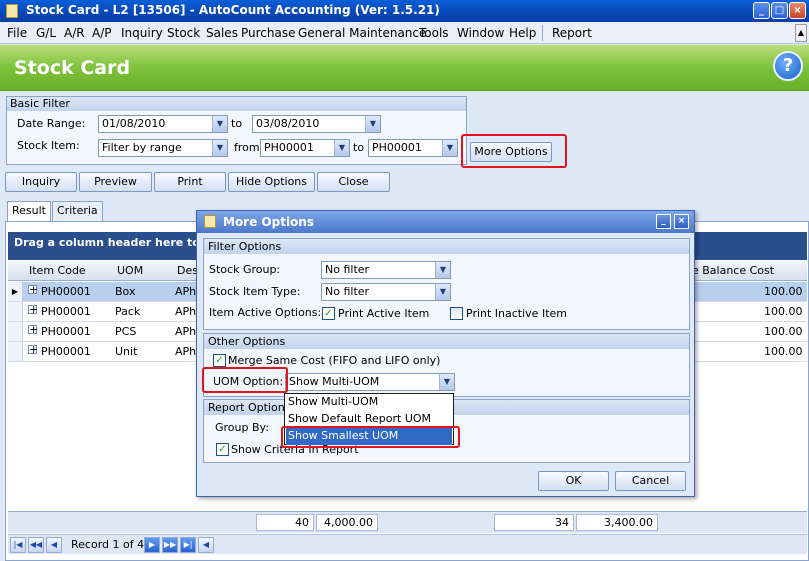 Image resolution: width=809 pixels, height=561 pixels. What do you see at coordinates (17, 33) in the screenshot?
I see `menu-file: File` at bounding box center [17, 33].